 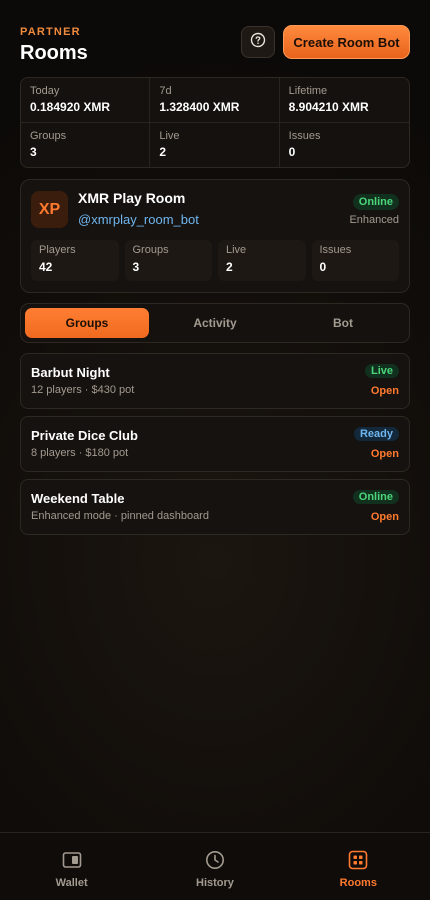 I want to click on group-subtitle: Enhanced mode · pinned dashboard, so click(x=120, y=516).